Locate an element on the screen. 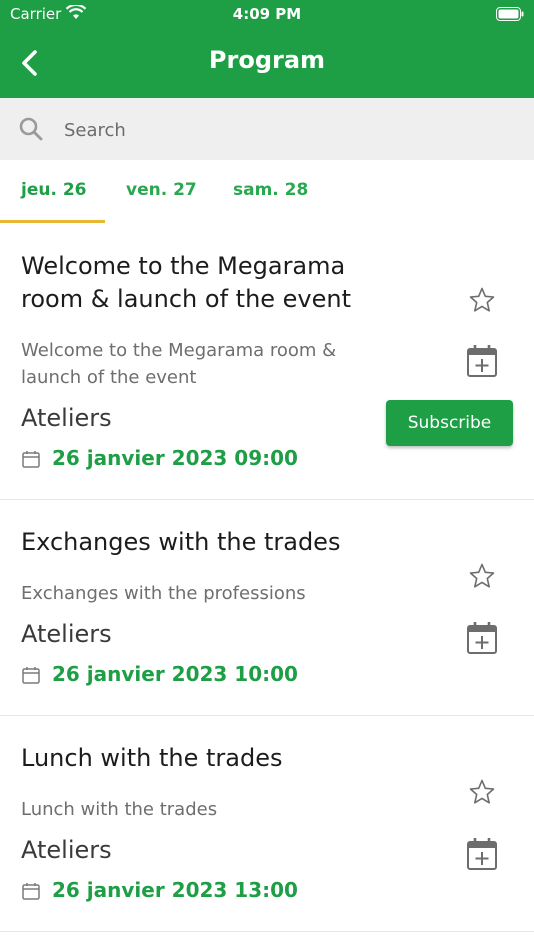  search-bar is located at coordinates (267, 129).